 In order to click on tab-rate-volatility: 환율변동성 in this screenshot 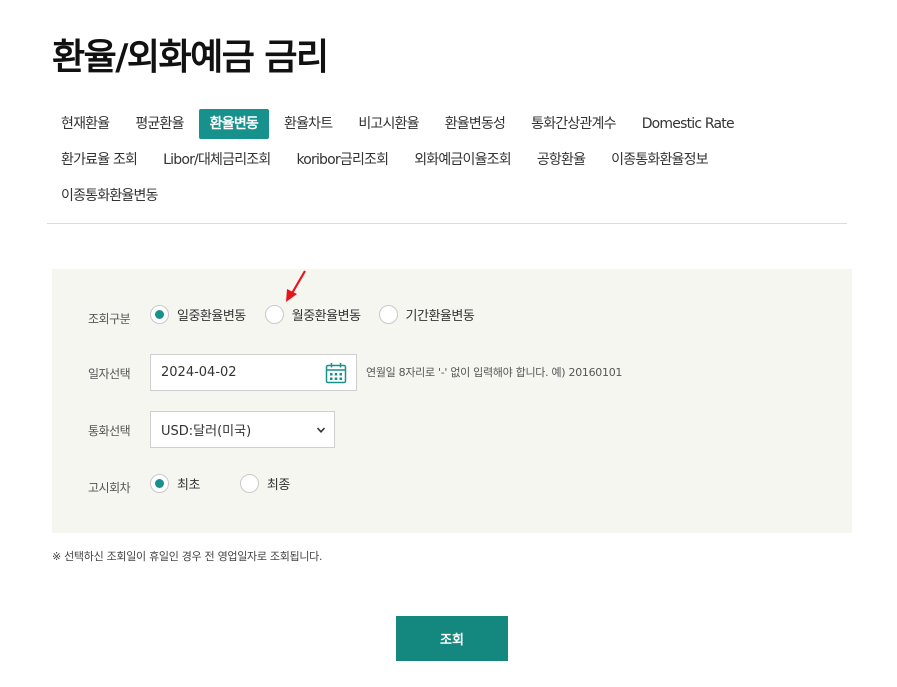, I will do `click(475, 124)`.